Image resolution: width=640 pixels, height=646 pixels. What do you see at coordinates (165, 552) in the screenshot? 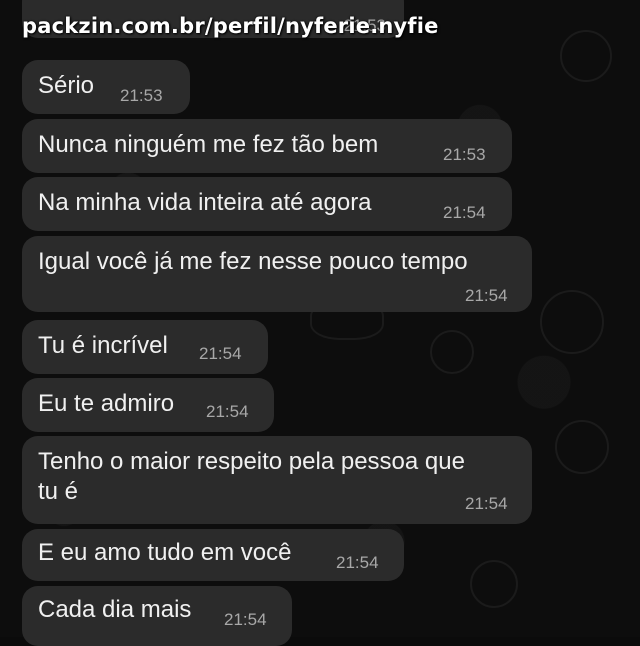
I see `message-text: E eu amo tudo em você` at bounding box center [165, 552].